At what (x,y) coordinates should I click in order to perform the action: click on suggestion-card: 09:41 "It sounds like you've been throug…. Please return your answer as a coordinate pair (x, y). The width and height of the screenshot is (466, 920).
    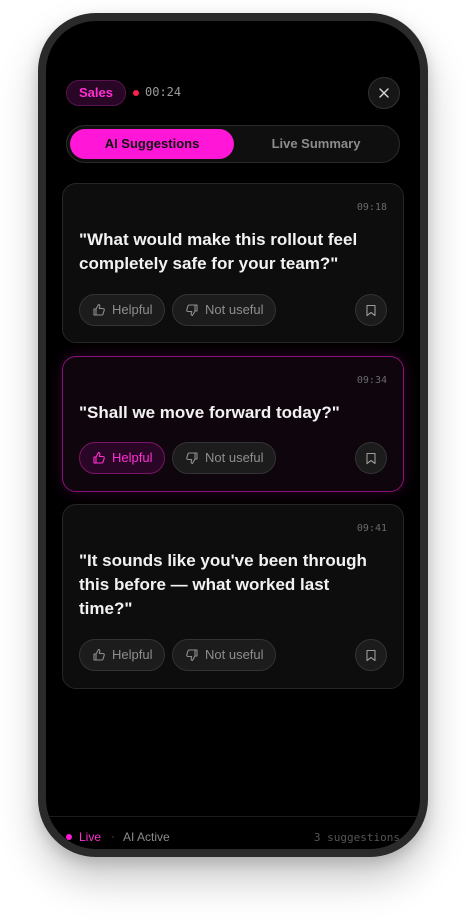
    Looking at the image, I should click on (233, 596).